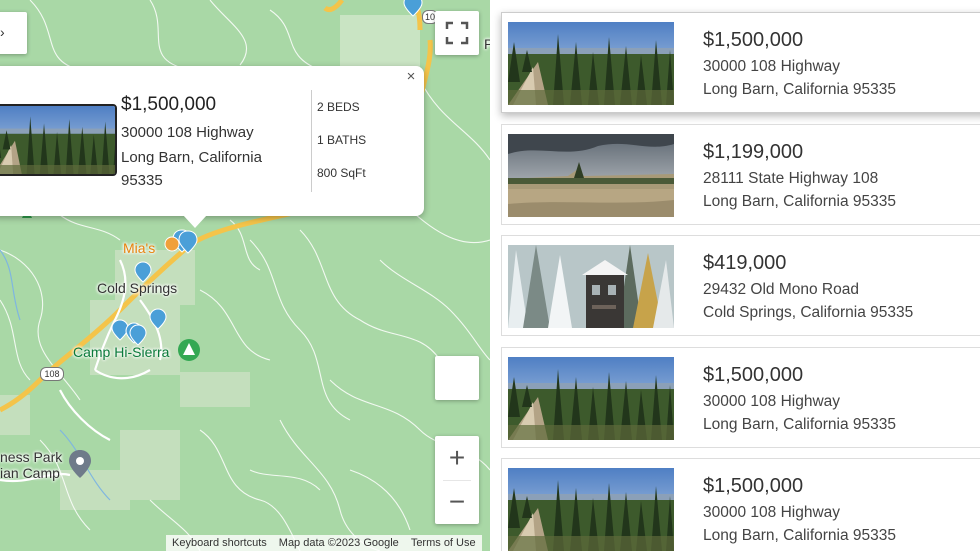 This screenshot has width=980, height=551. I want to click on info-window-tail, so click(195, 221).